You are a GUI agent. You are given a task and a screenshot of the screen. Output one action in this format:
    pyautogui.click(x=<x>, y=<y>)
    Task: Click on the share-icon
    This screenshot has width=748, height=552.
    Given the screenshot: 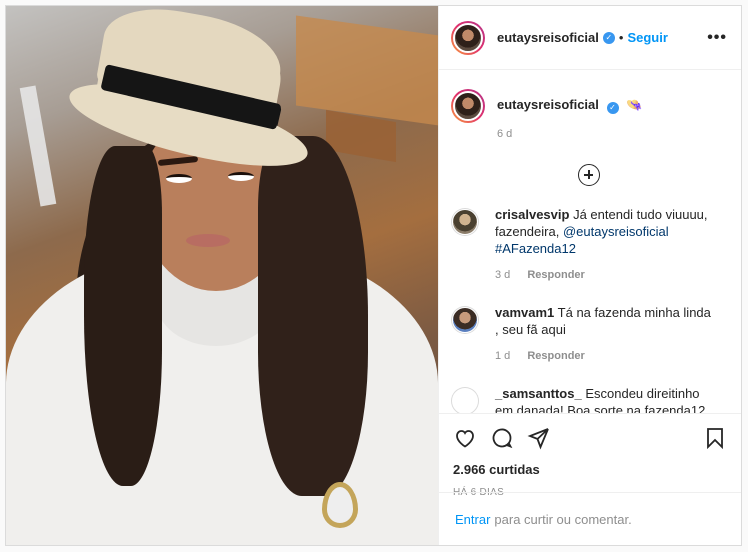 What is the action you would take?
    pyautogui.click(x=539, y=438)
    